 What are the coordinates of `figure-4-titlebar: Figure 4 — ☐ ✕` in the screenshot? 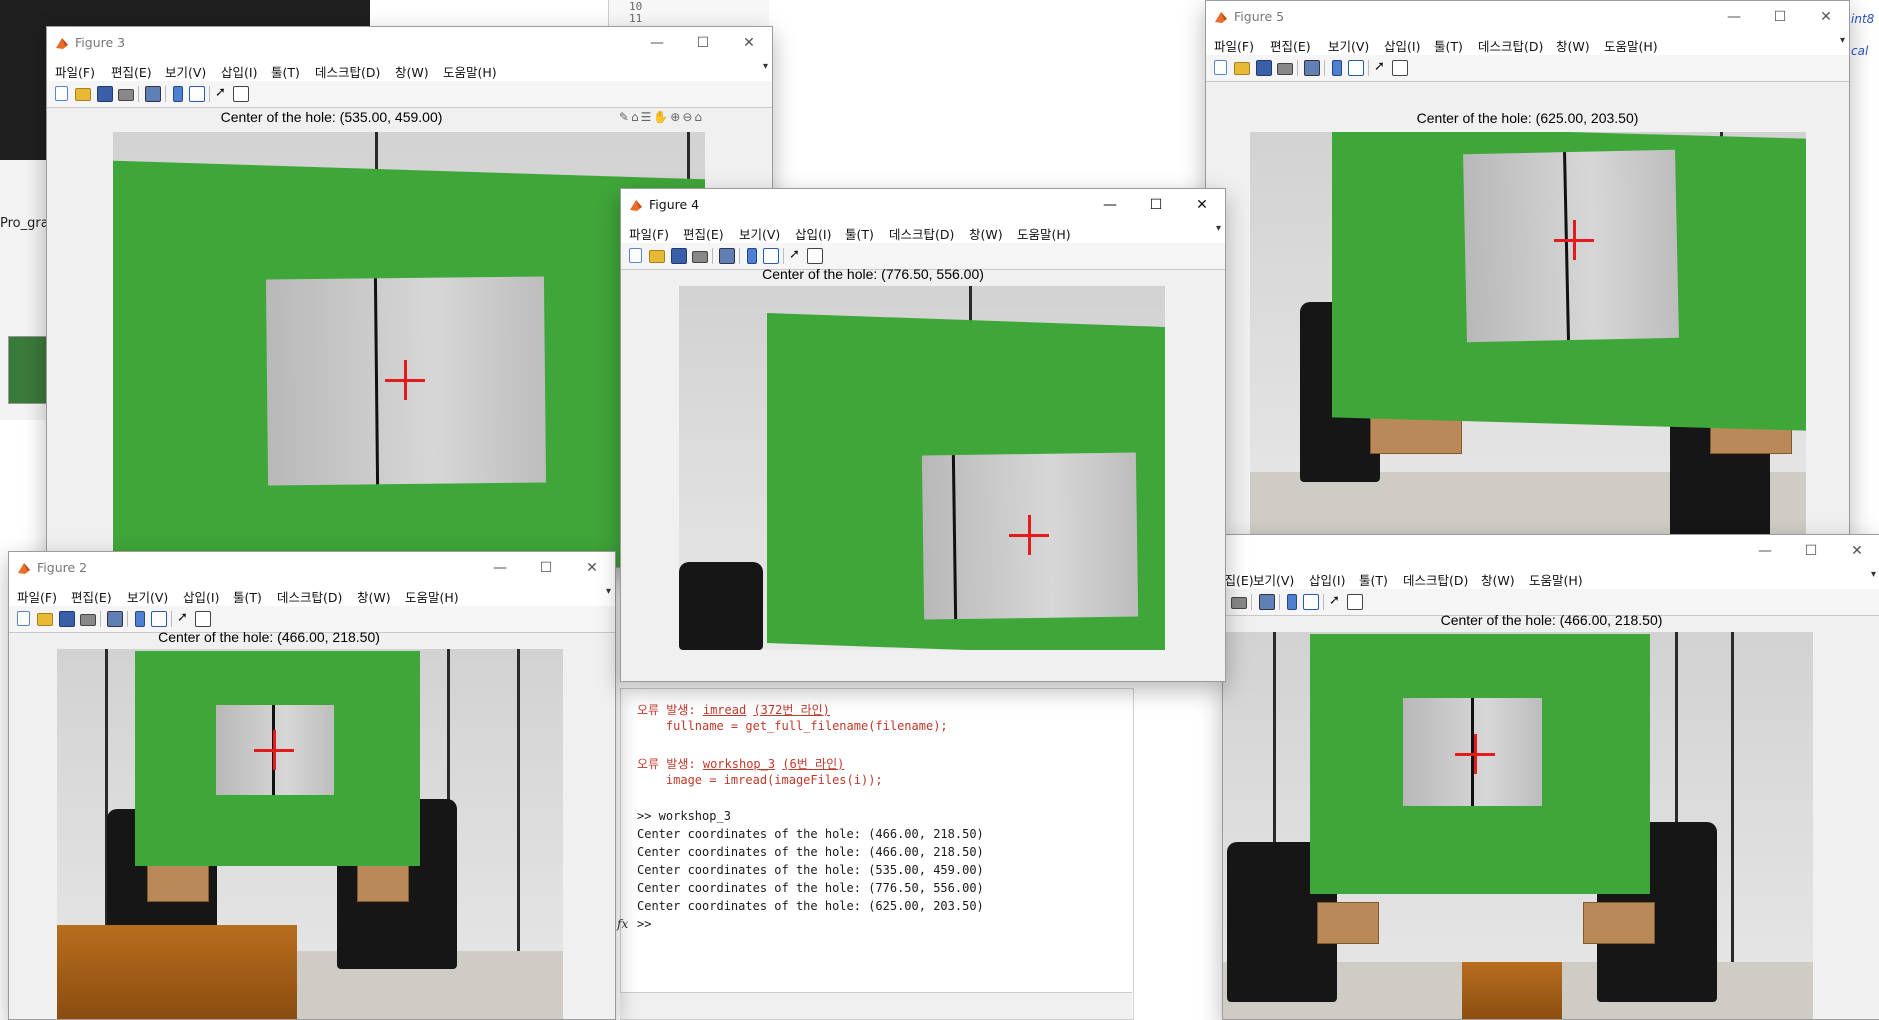 It's located at (923, 205).